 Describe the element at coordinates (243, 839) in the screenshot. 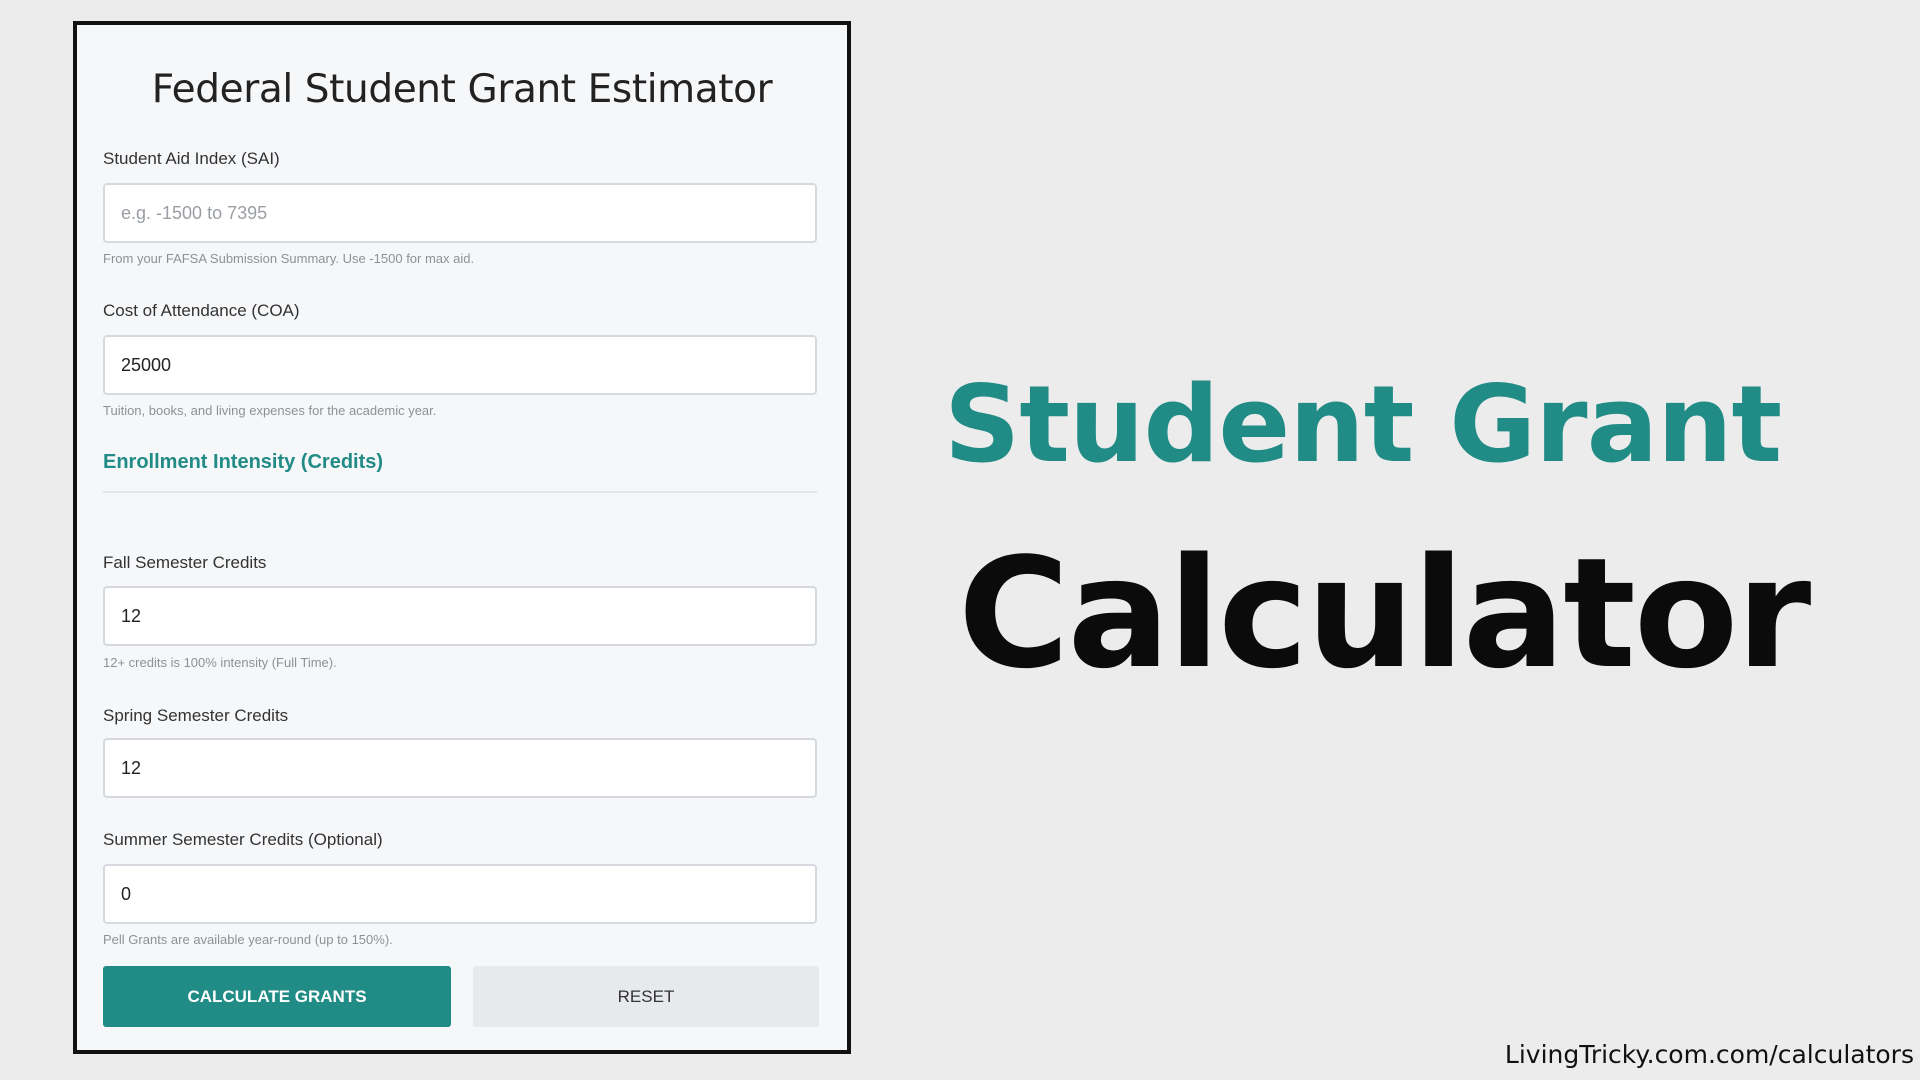

I see `summer-credits-label: Summer Semester Credits (Optional)` at that location.